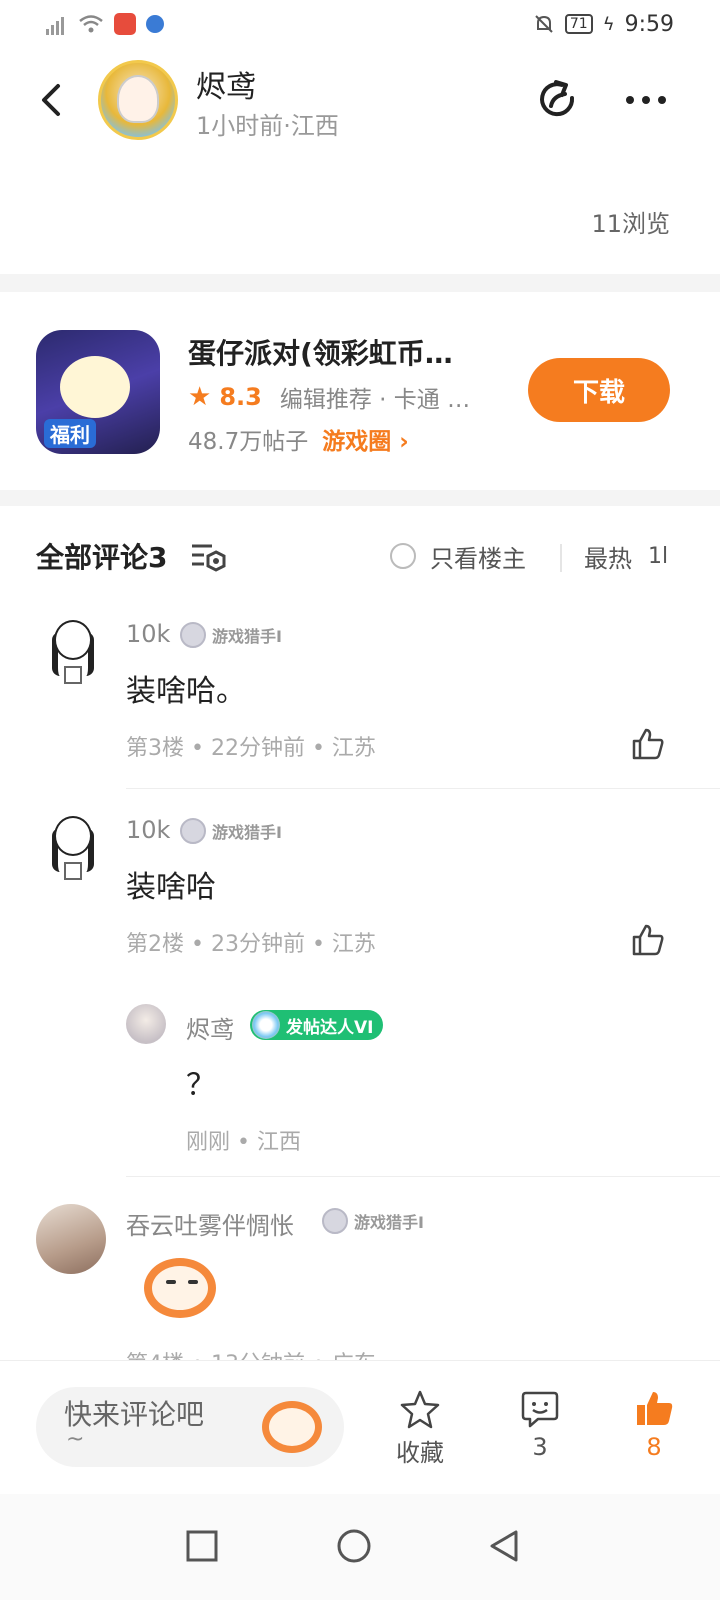  Describe the element at coordinates (91, 24) in the screenshot. I see `wifi-icon` at that location.